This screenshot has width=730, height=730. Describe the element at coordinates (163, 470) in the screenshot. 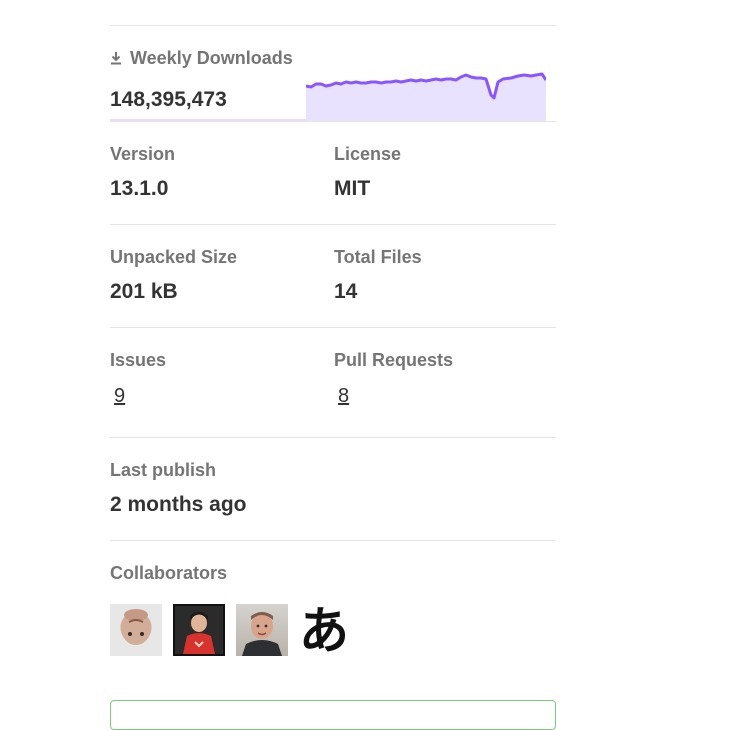

I see `last-publish-label: Last publish` at that location.